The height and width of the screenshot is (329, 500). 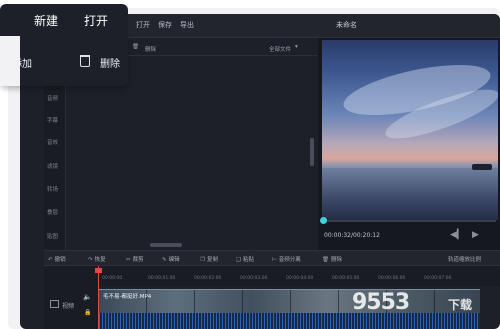 I want to click on edit-label: 编辑, so click(x=174, y=260).